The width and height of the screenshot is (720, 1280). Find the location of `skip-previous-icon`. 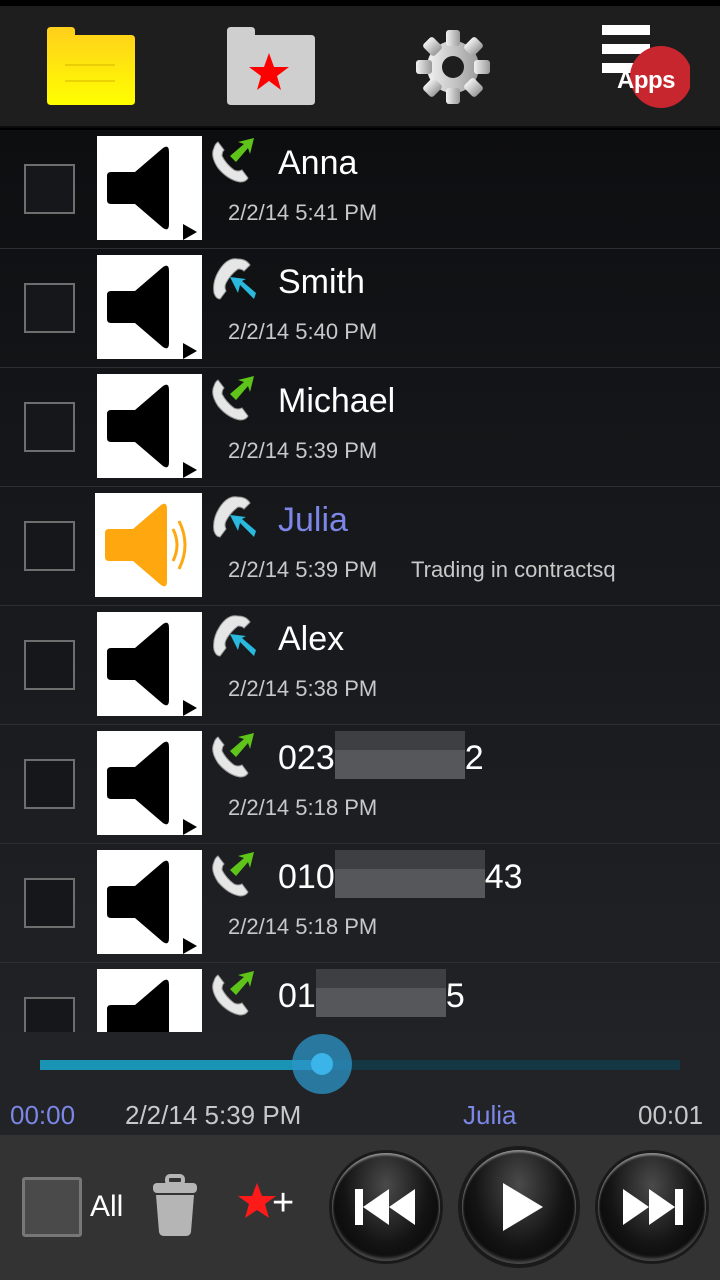

skip-previous-icon is located at coordinates (385, 1207).